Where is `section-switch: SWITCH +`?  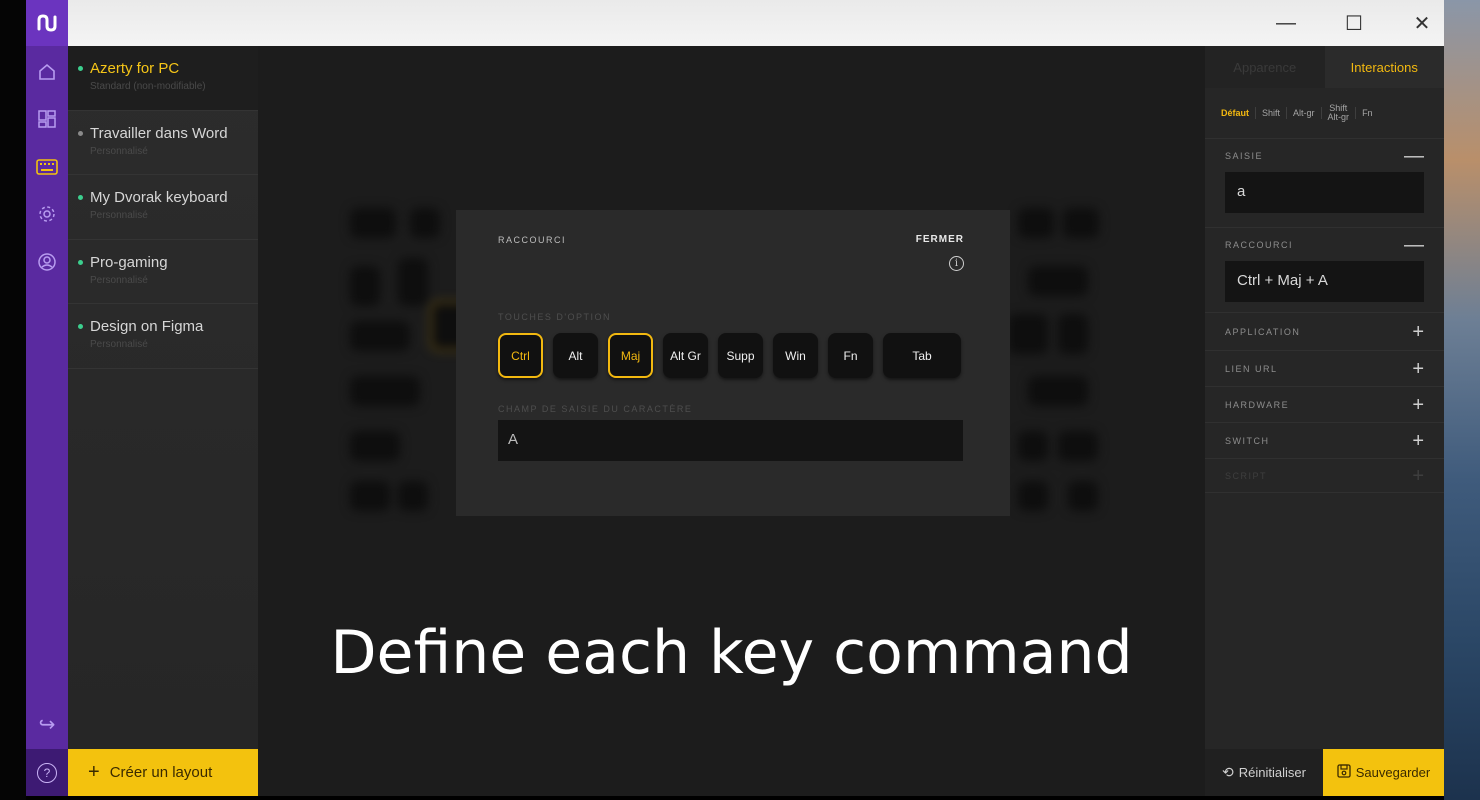
section-switch: SWITCH + is located at coordinates (1324, 440).